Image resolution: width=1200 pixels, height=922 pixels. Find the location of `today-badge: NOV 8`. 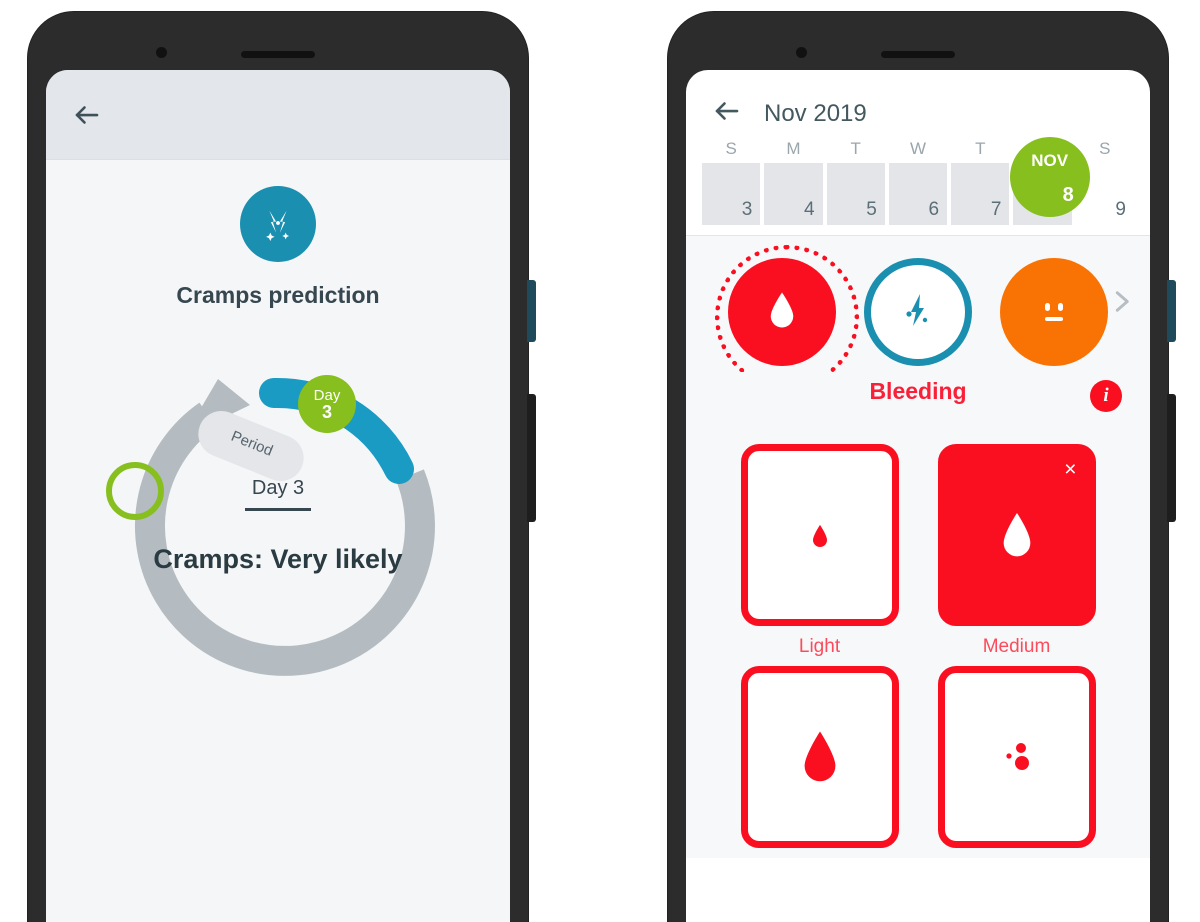

today-badge: NOV 8 is located at coordinates (1049, 177).